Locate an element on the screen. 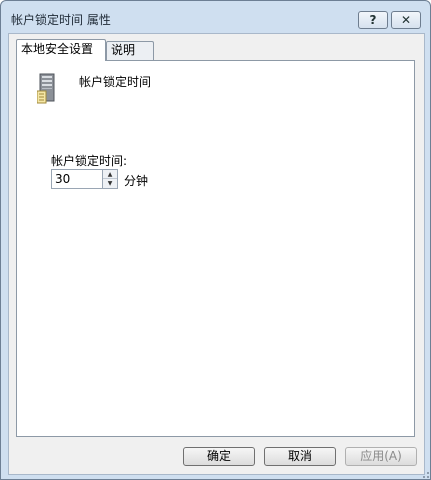 The width and height of the screenshot is (431, 480). tab-label: 本地安全设置 is located at coordinates (57, 49).